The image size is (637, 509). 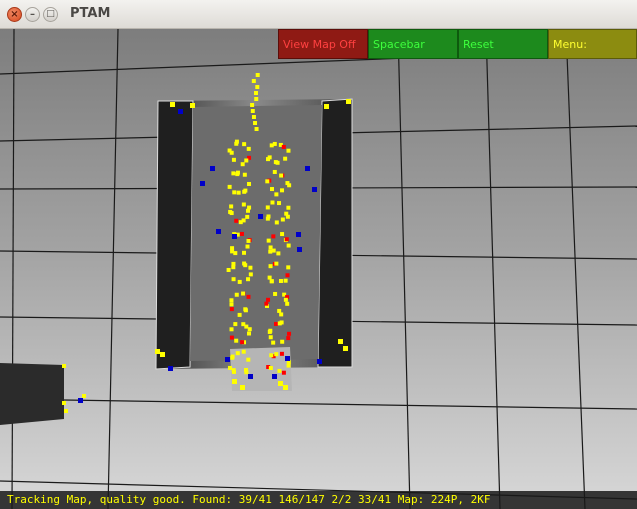 What do you see at coordinates (50, 14) in the screenshot?
I see `maximize-icon: □` at bounding box center [50, 14].